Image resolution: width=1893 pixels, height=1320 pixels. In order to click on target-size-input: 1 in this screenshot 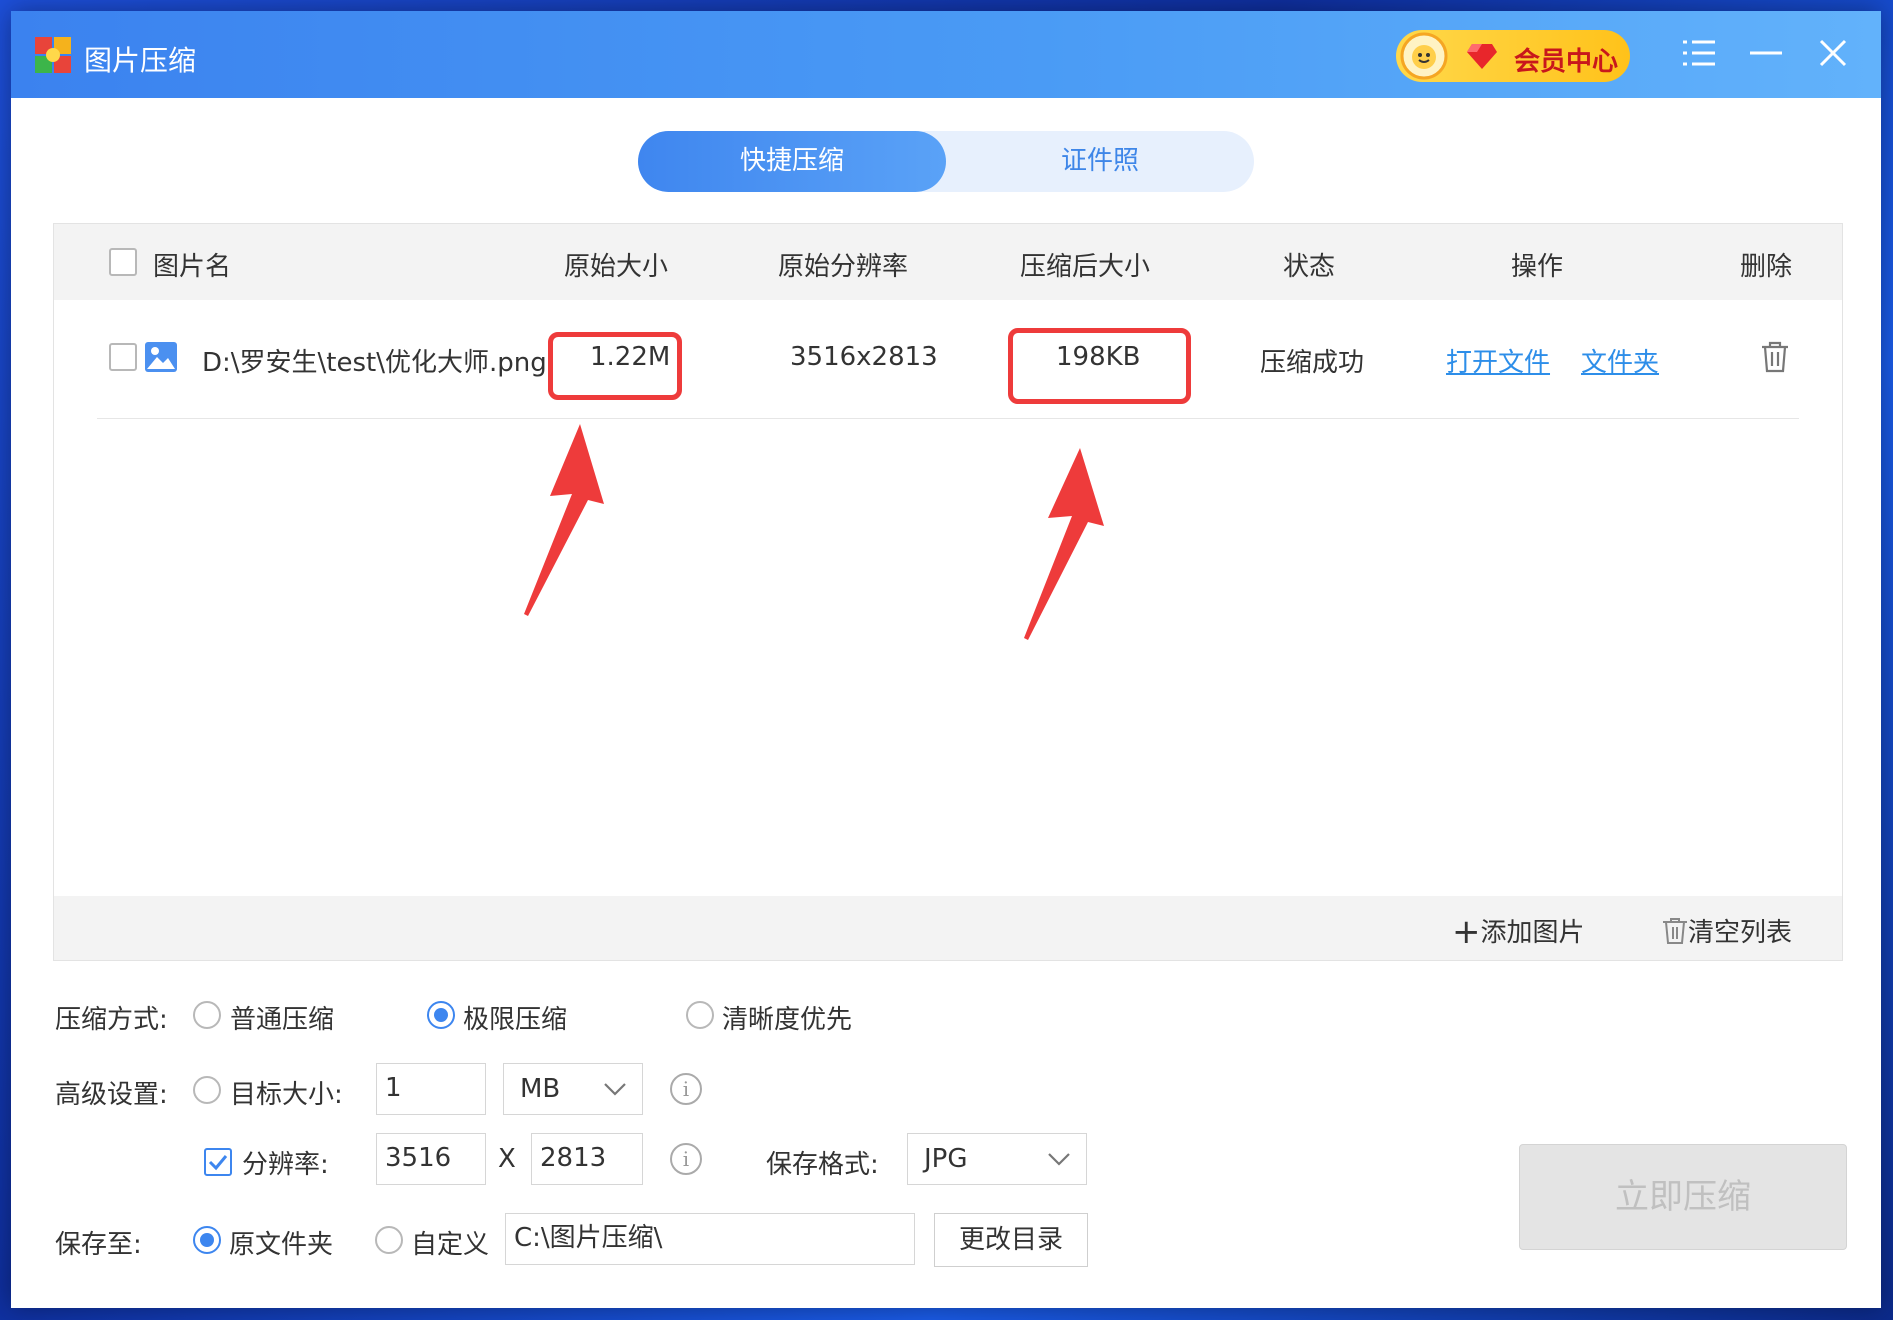, I will do `click(431, 1089)`.